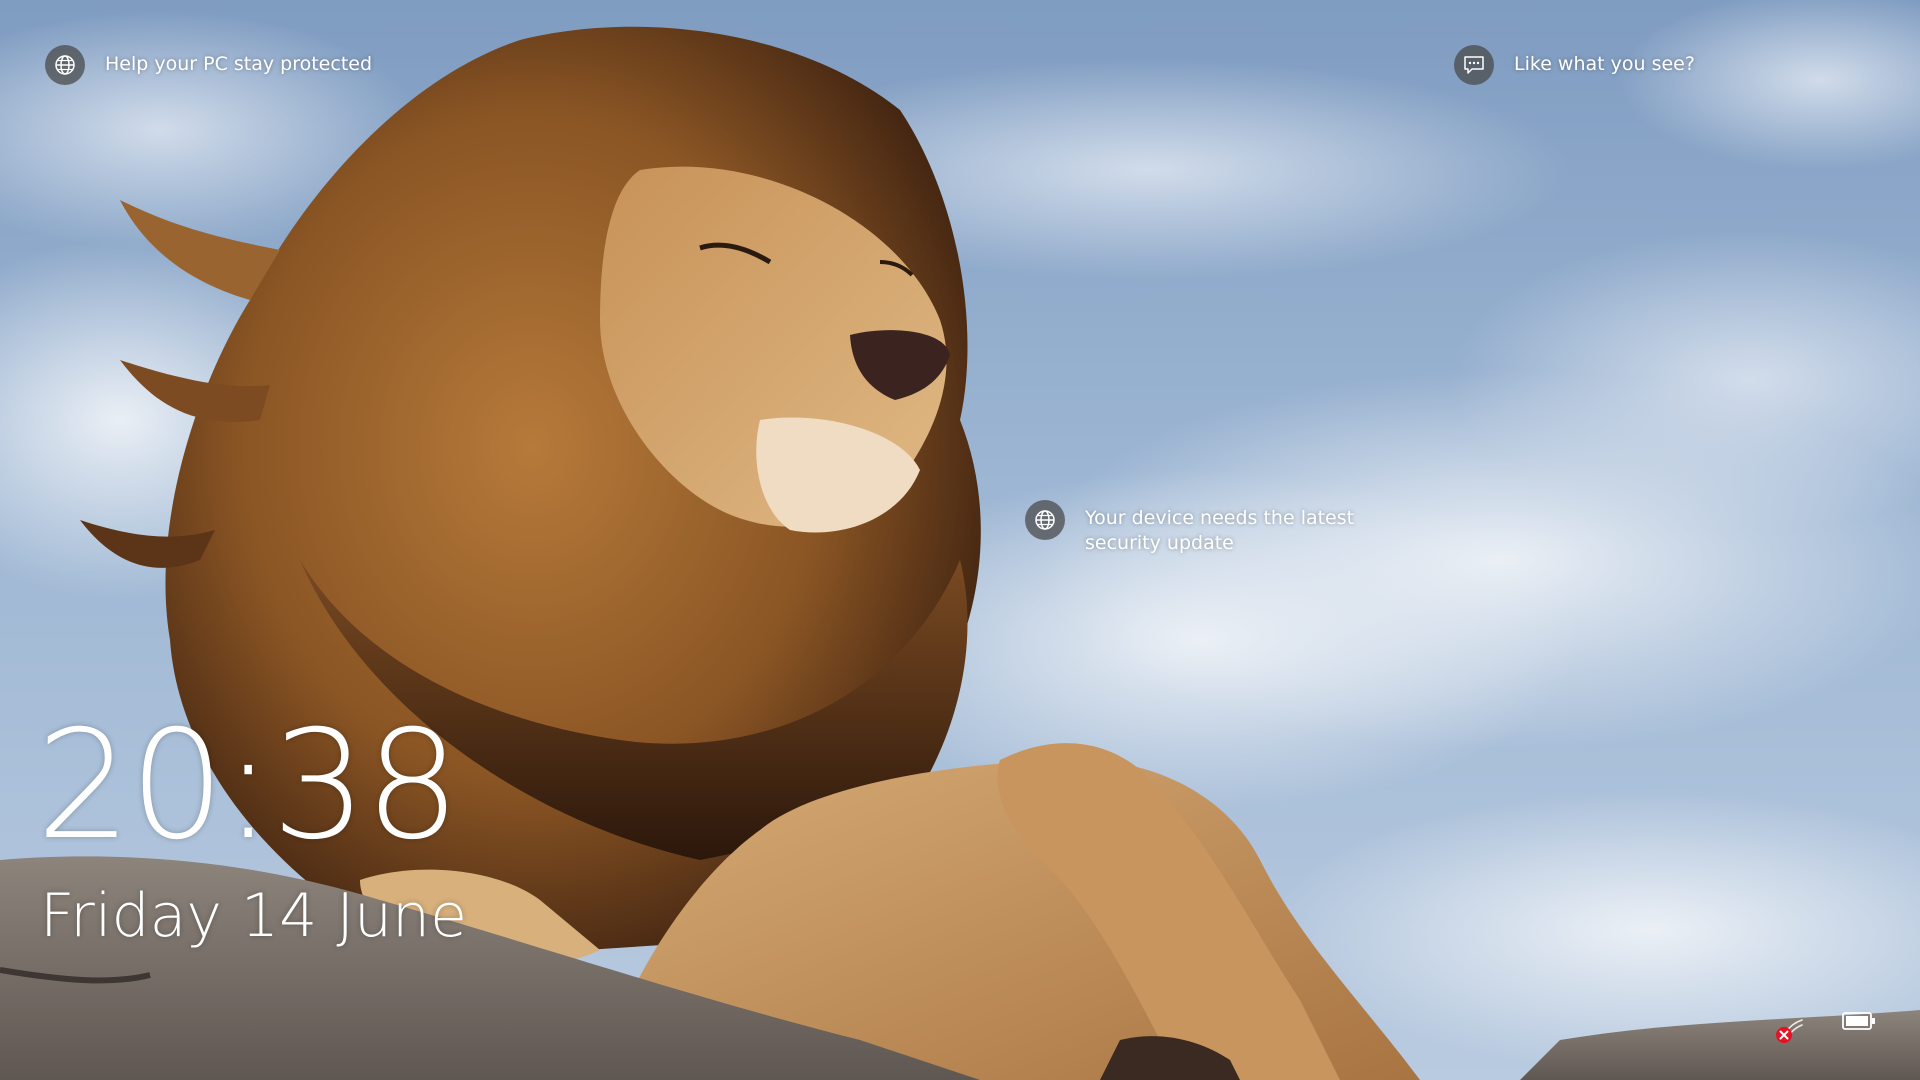  I want to click on lock-screen-date: Friday 14 June, so click(254, 916).